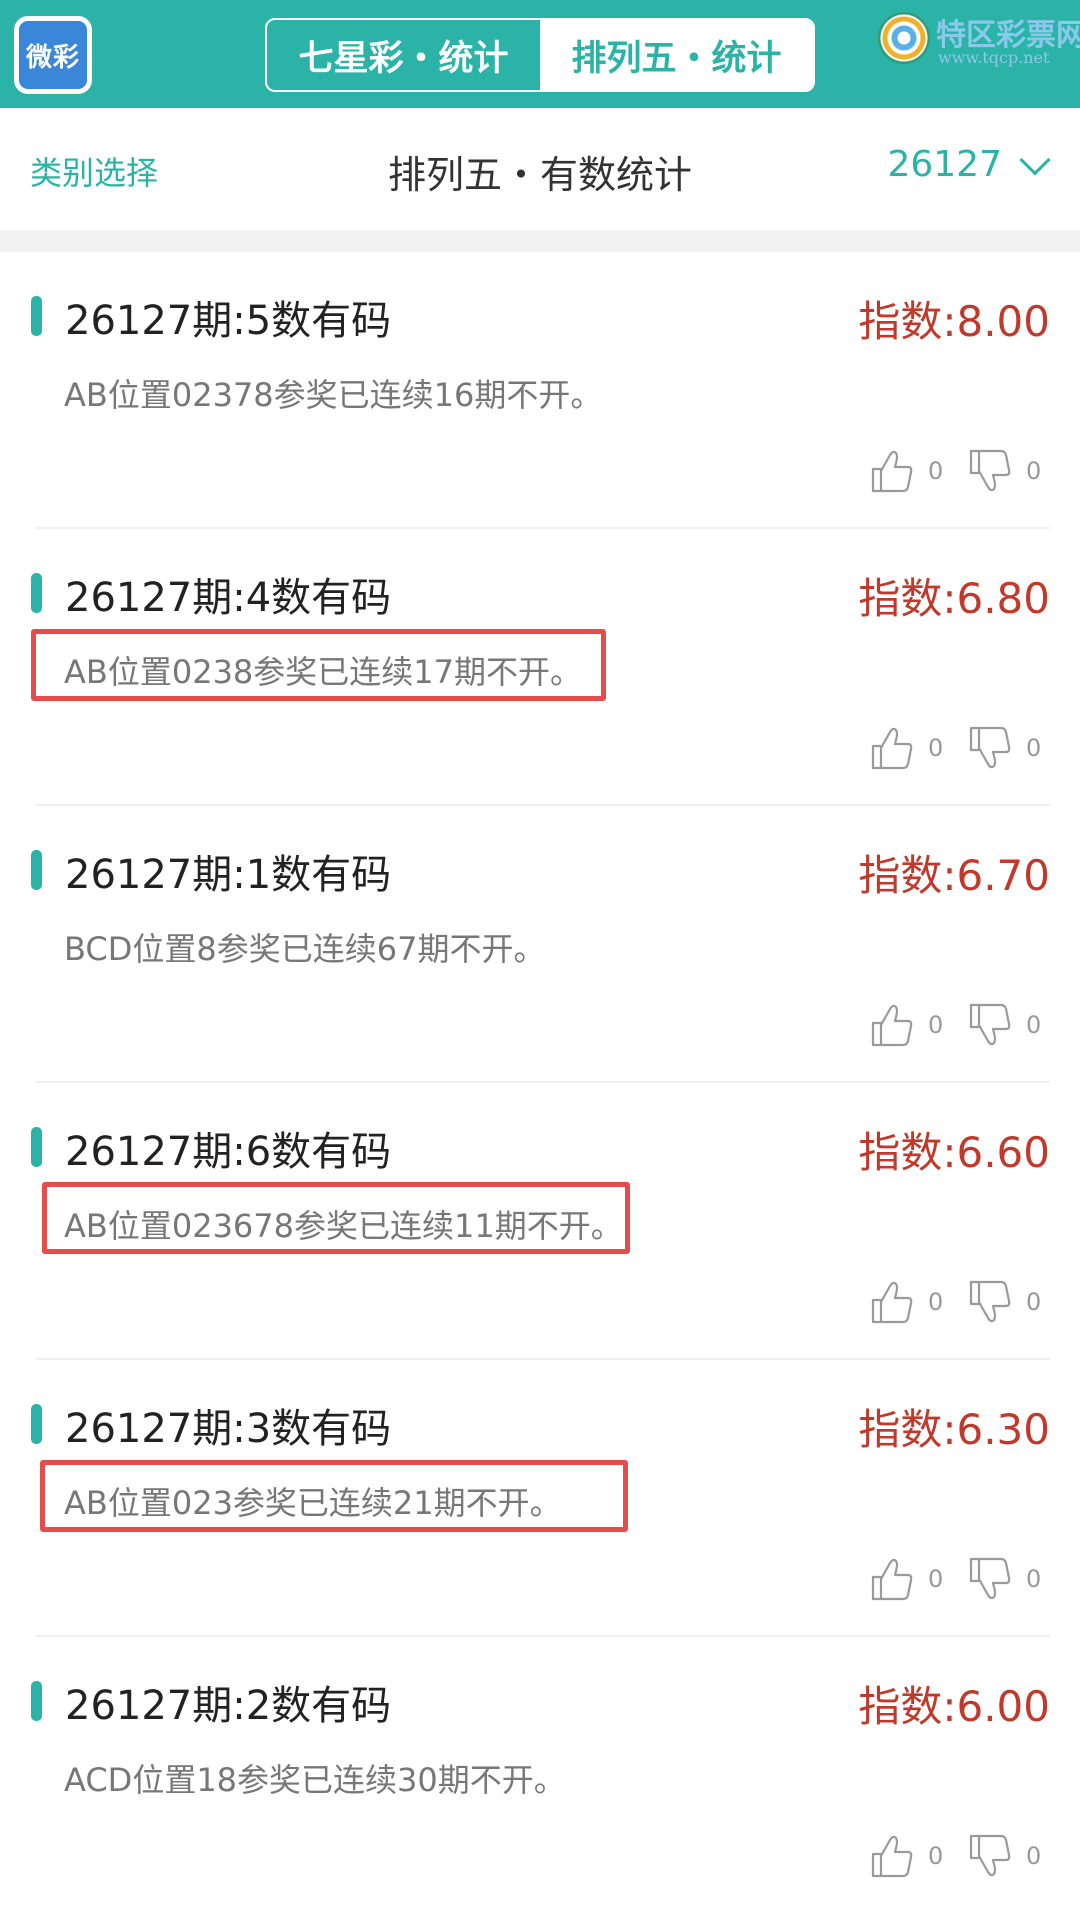  What do you see at coordinates (904, 38) in the screenshot?
I see `brand-logo-icon` at bounding box center [904, 38].